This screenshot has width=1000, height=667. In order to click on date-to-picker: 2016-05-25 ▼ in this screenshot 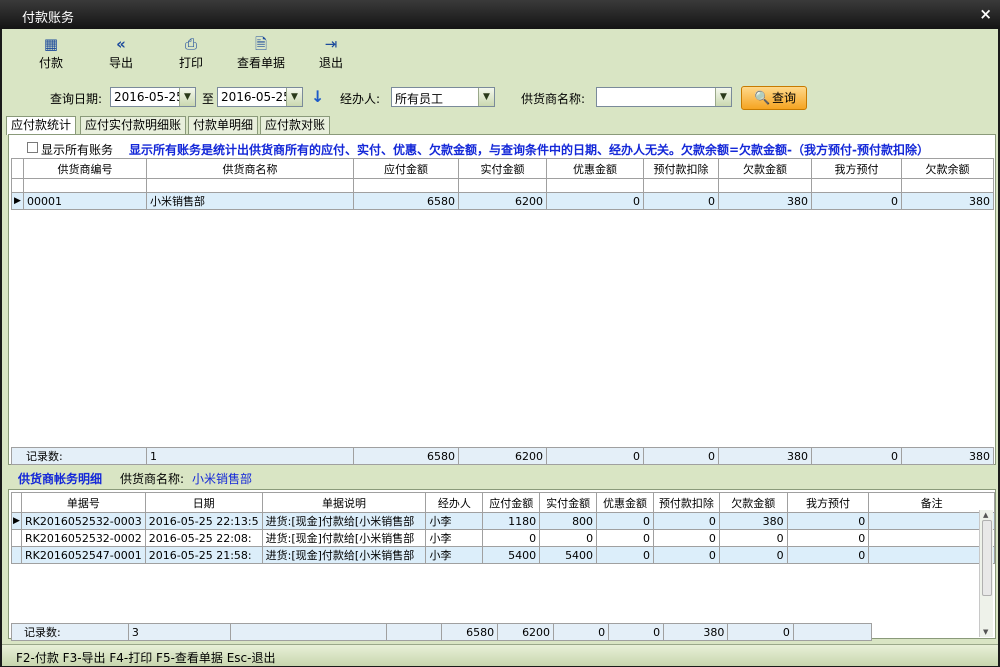, I will do `click(260, 97)`.